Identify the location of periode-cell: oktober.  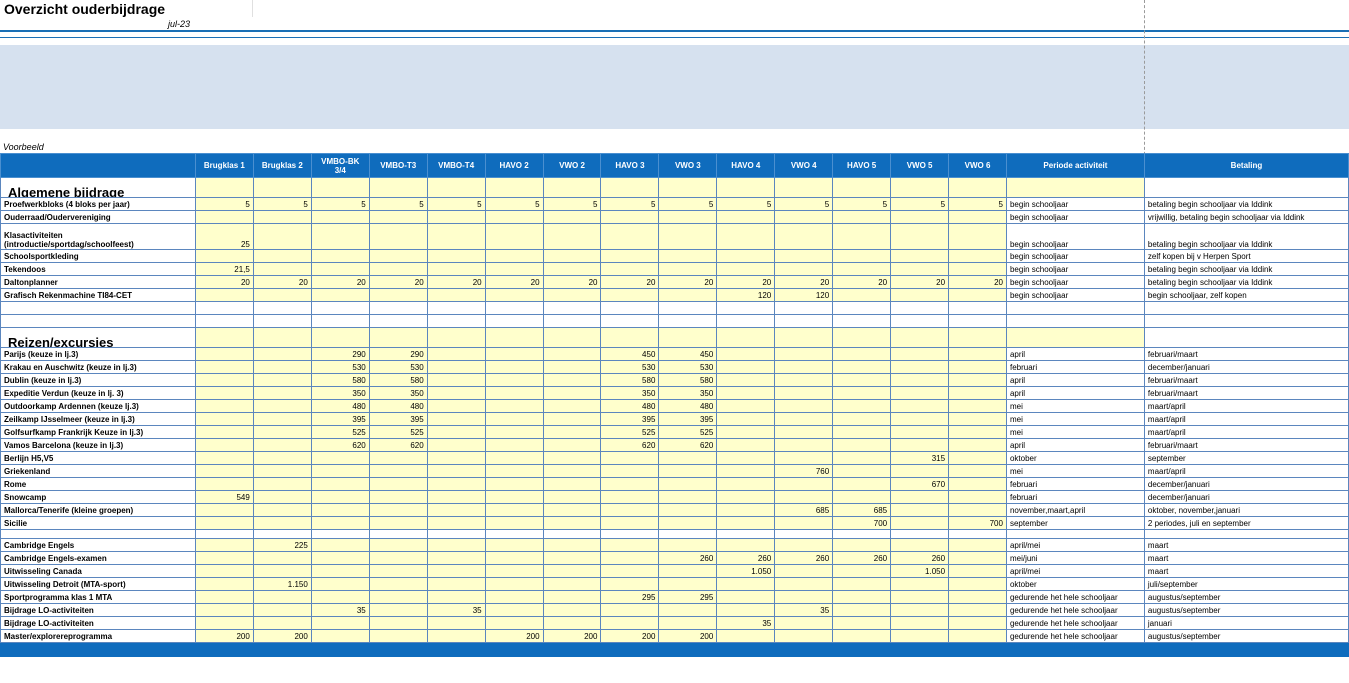
(1075, 458).